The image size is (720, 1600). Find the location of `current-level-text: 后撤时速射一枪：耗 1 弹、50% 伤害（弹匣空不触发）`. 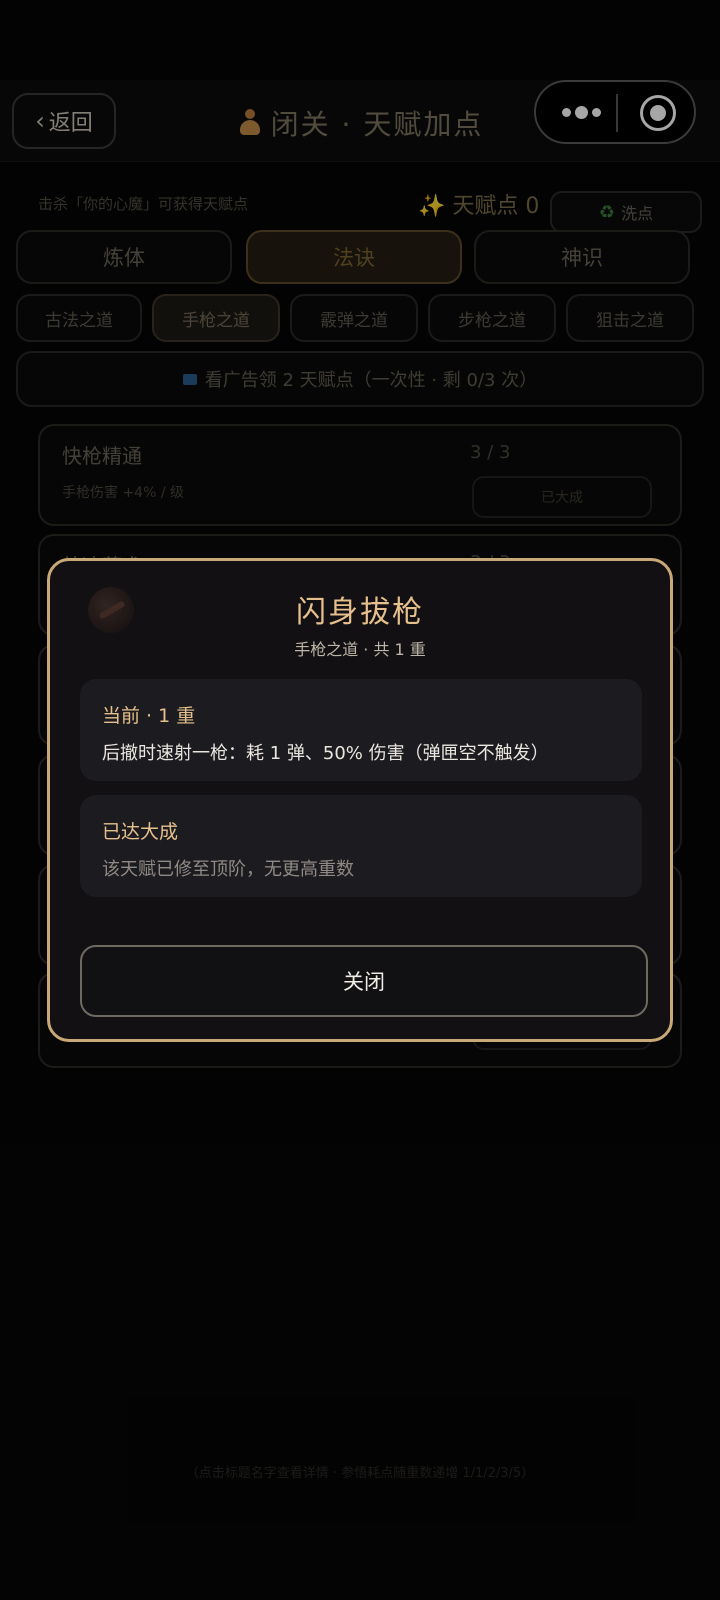

current-level-text: 后撤时速射一枪：耗 1 弹、50% 伤害（弹匣空不触发） is located at coordinates (325, 753).